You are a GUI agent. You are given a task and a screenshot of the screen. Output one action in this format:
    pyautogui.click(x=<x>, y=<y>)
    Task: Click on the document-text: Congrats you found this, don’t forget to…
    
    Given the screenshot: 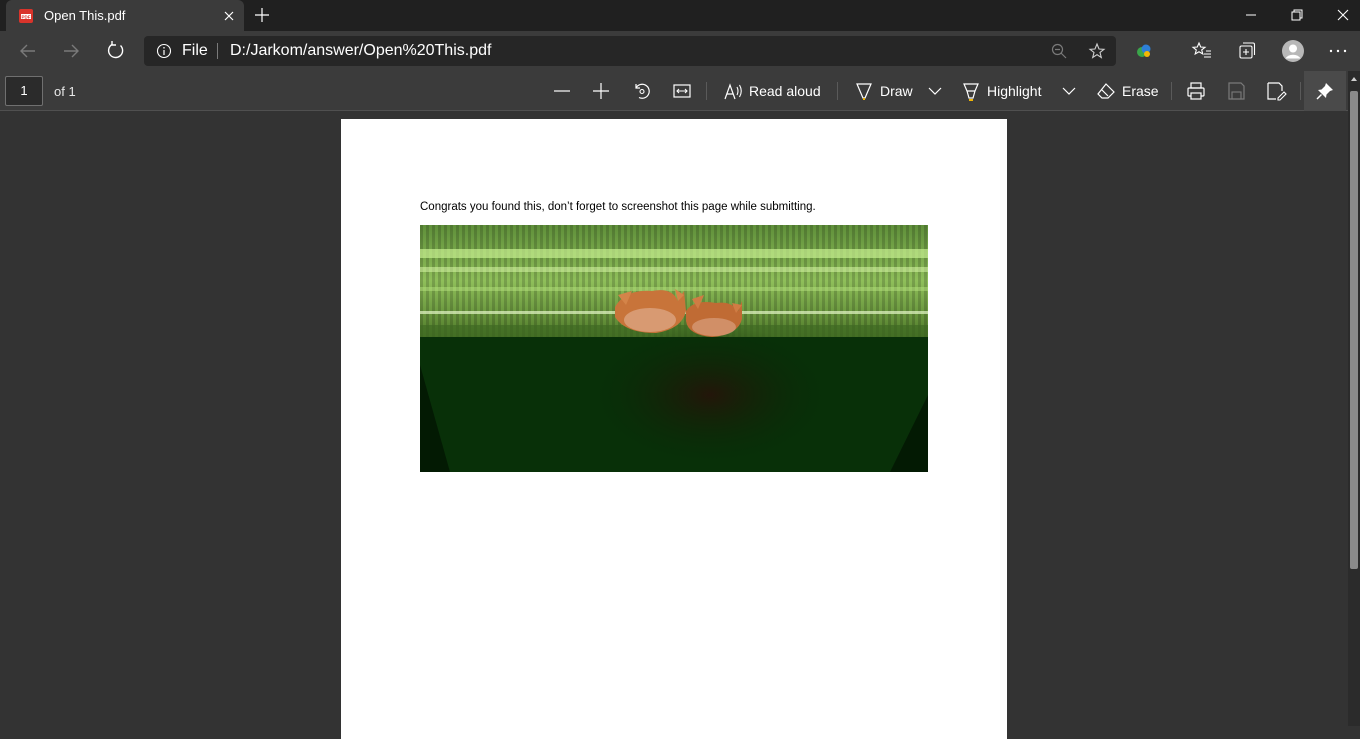 What is the action you would take?
    pyautogui.click(x=618, y=207)
    